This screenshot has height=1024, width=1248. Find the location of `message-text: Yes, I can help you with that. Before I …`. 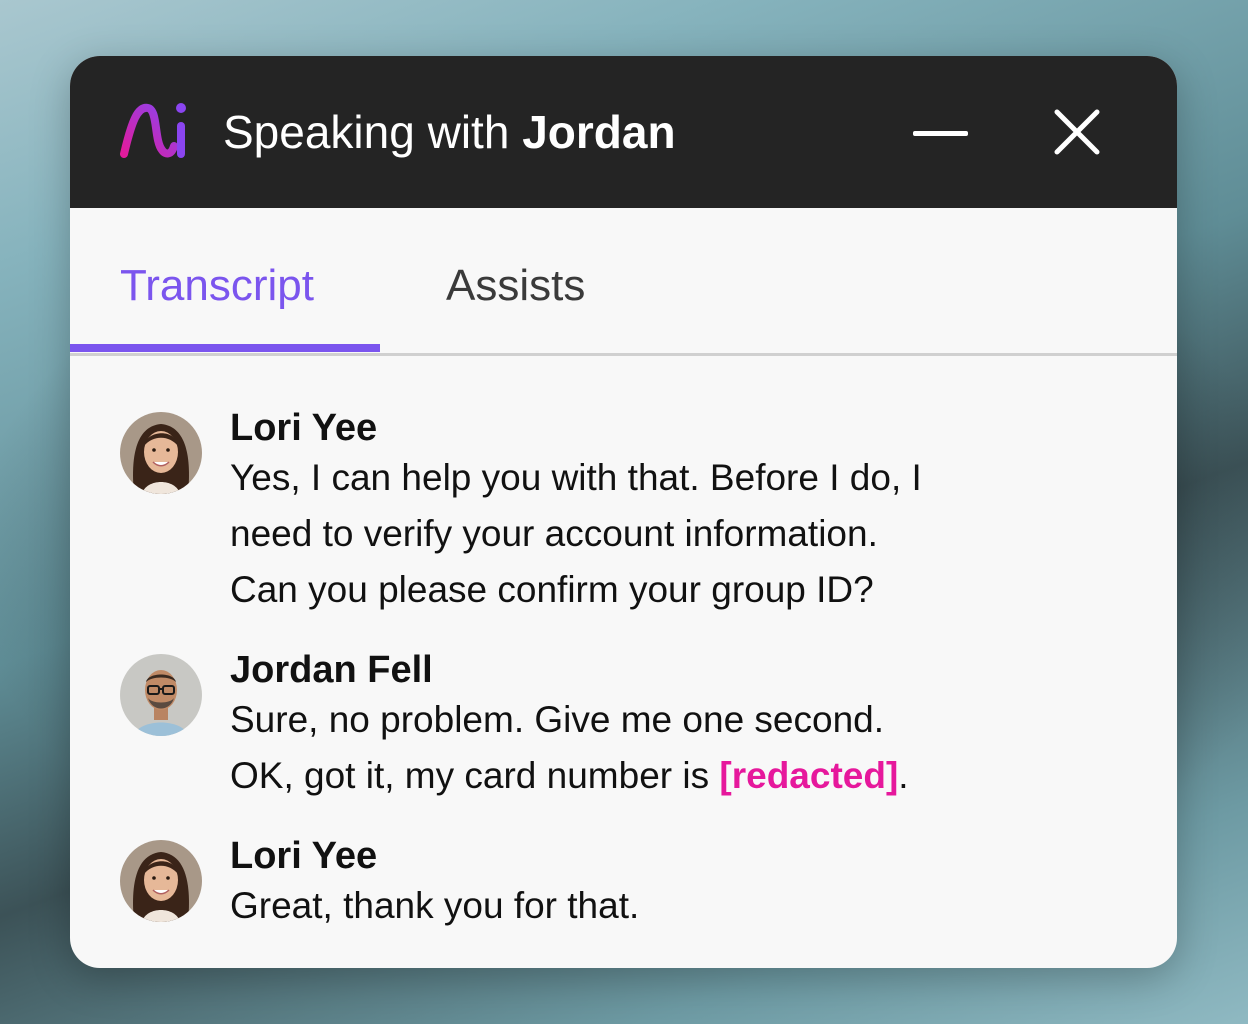

message-text: Yes, I can help you with that. Before I … is located at coordinates (660, 534).